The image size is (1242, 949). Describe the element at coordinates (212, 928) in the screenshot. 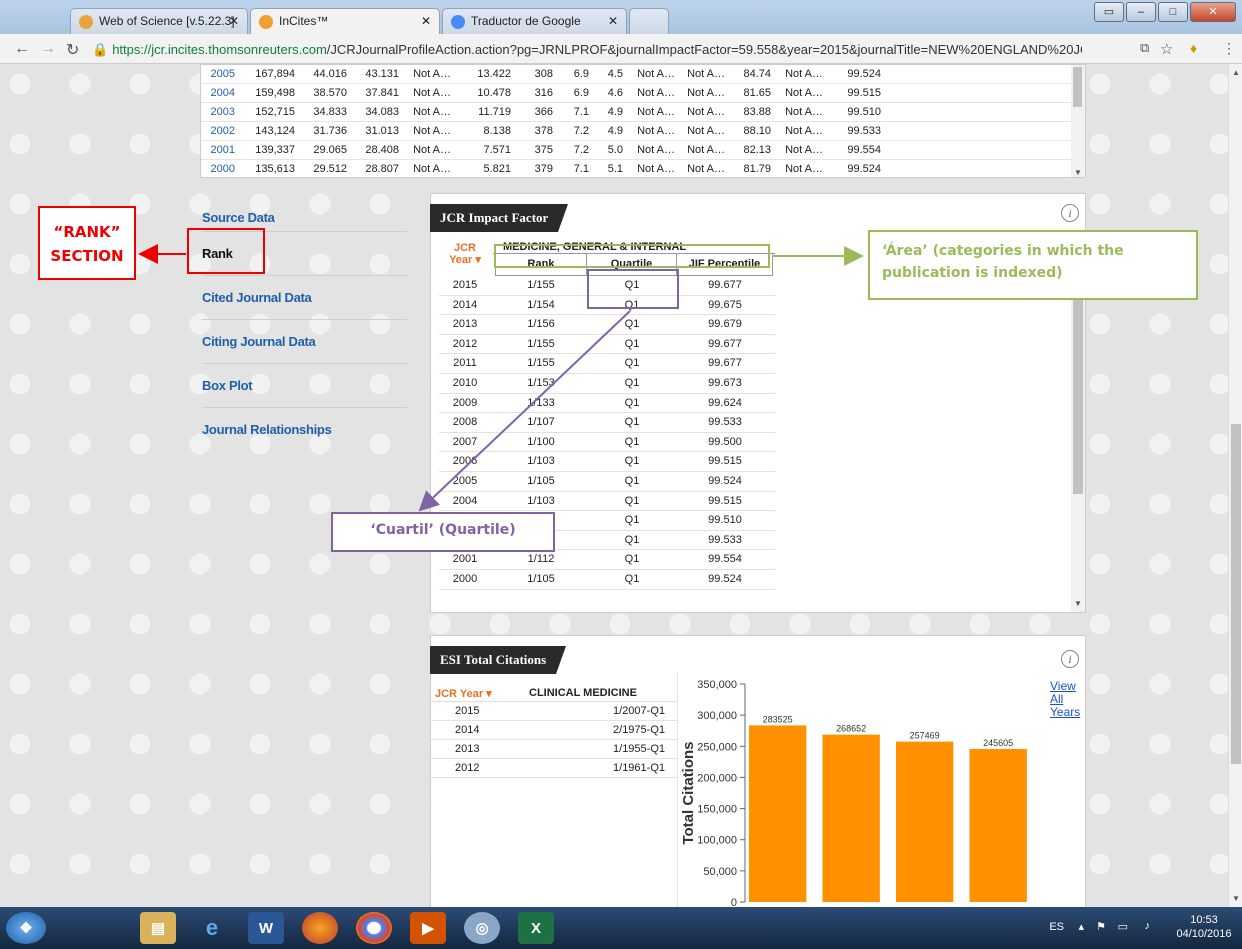

I see `internet-explorer-icon: e` at that location.